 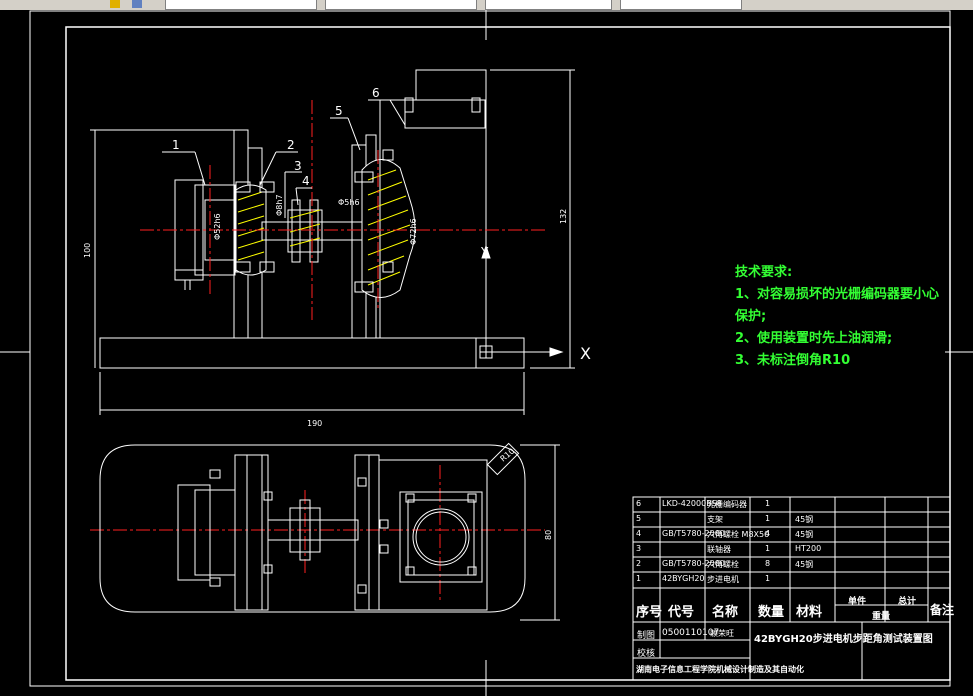 I want to click on bom-table-grid, so click(x=791, y=588).